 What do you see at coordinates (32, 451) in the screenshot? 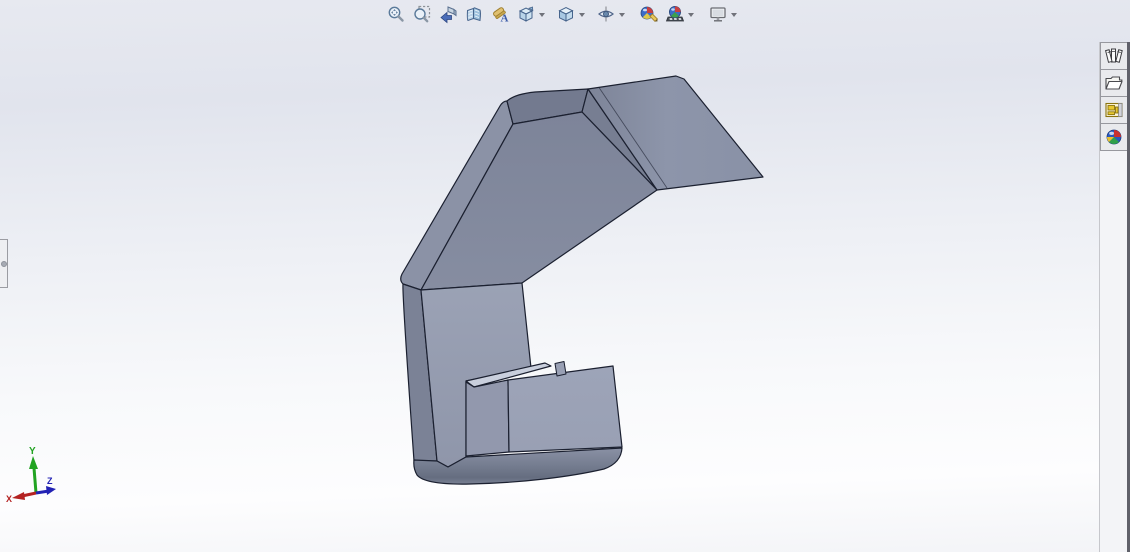
I see `triad-y-label: Y` at bounding box center [32, 451].